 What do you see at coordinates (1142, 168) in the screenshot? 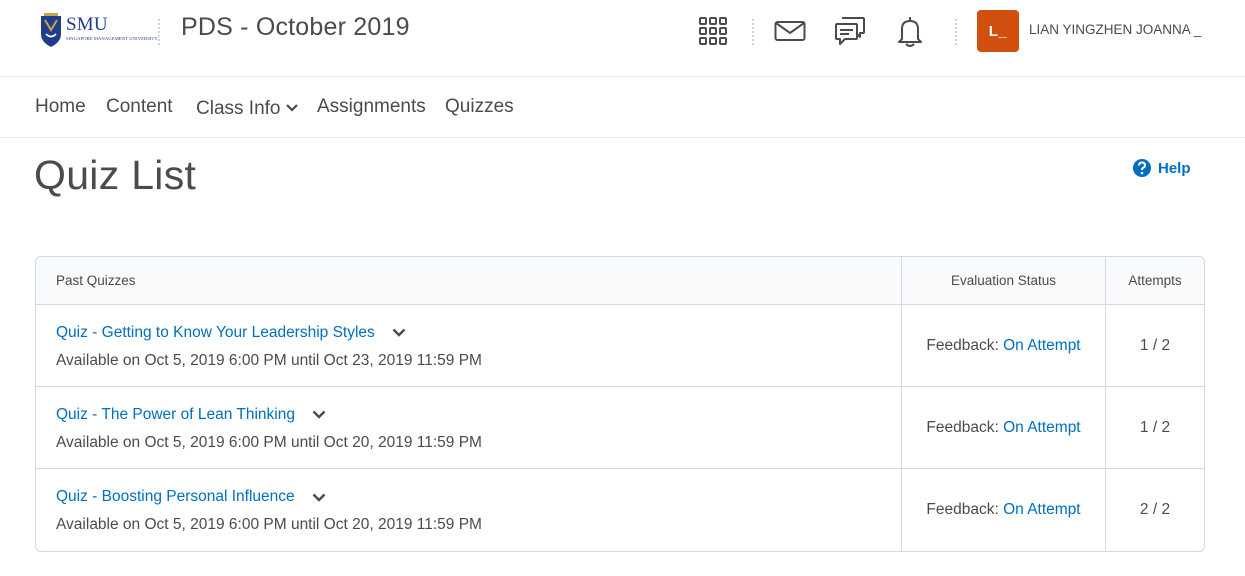
I see `help-icon` at bounding box center [1142, 168].